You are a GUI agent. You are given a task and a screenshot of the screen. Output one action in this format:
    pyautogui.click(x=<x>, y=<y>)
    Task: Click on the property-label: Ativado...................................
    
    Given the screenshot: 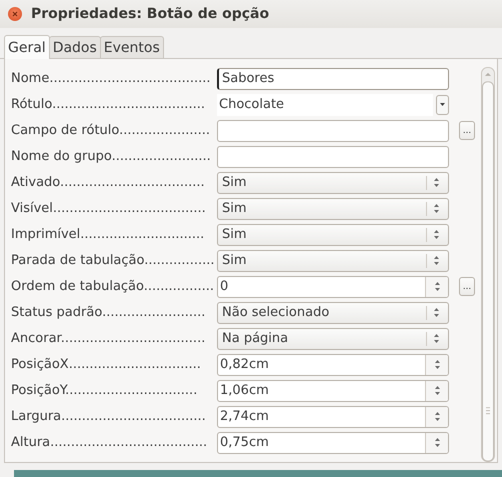 What is the action you would take?
    pyautogui.click(x=108, y=182)
    